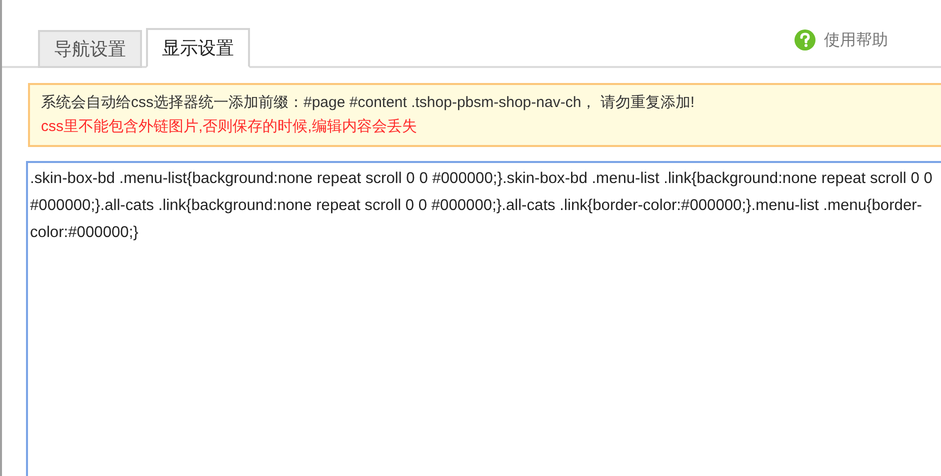 The height and width of the screenshot is (476, 941). What do you see at coordinates (90, 49) in the screenshot?
I see `tab: 导航设置` at bounding box center [90, 49].